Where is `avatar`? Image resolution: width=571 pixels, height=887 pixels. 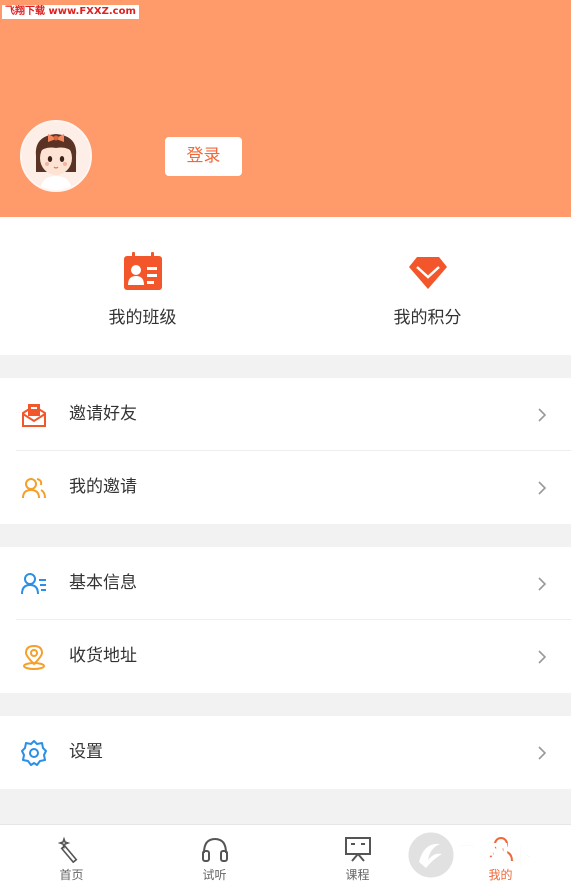 avatar is located at coordinates (56, 156).